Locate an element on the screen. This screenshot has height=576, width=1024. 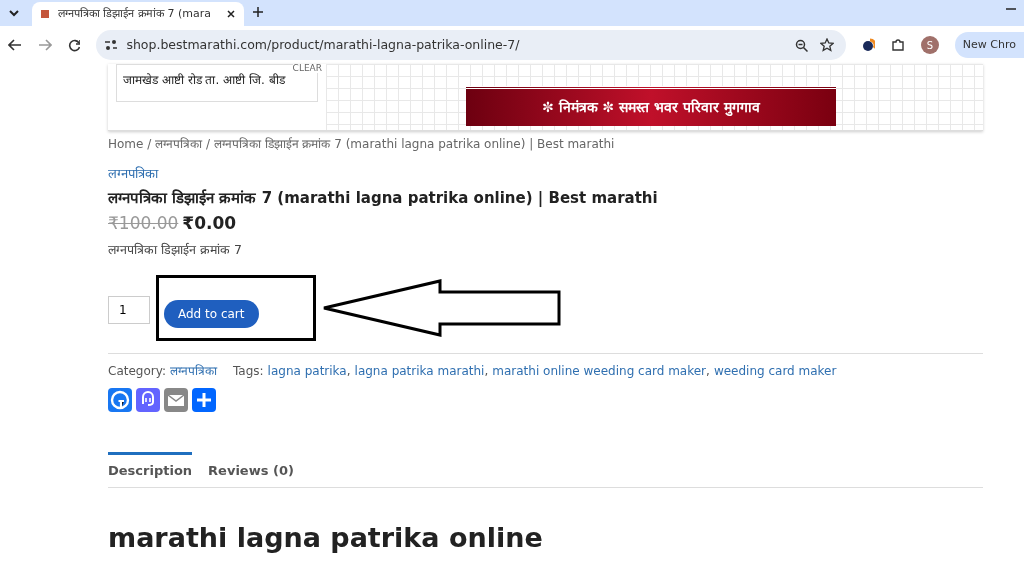
site-settings-icon is located at coordinates (111, 45).